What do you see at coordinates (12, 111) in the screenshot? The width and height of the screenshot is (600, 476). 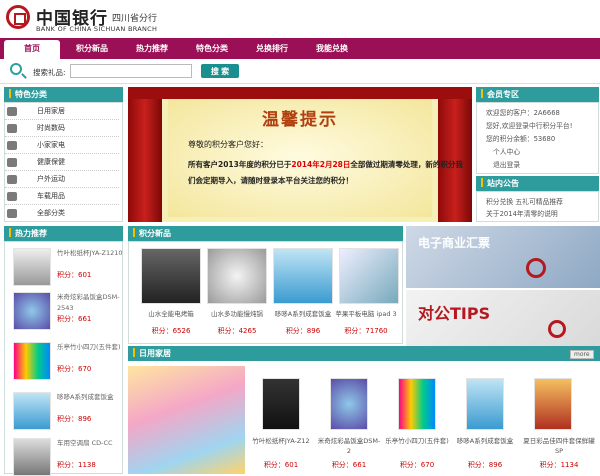 I see `home-icon` at bounding box center [12, 111].